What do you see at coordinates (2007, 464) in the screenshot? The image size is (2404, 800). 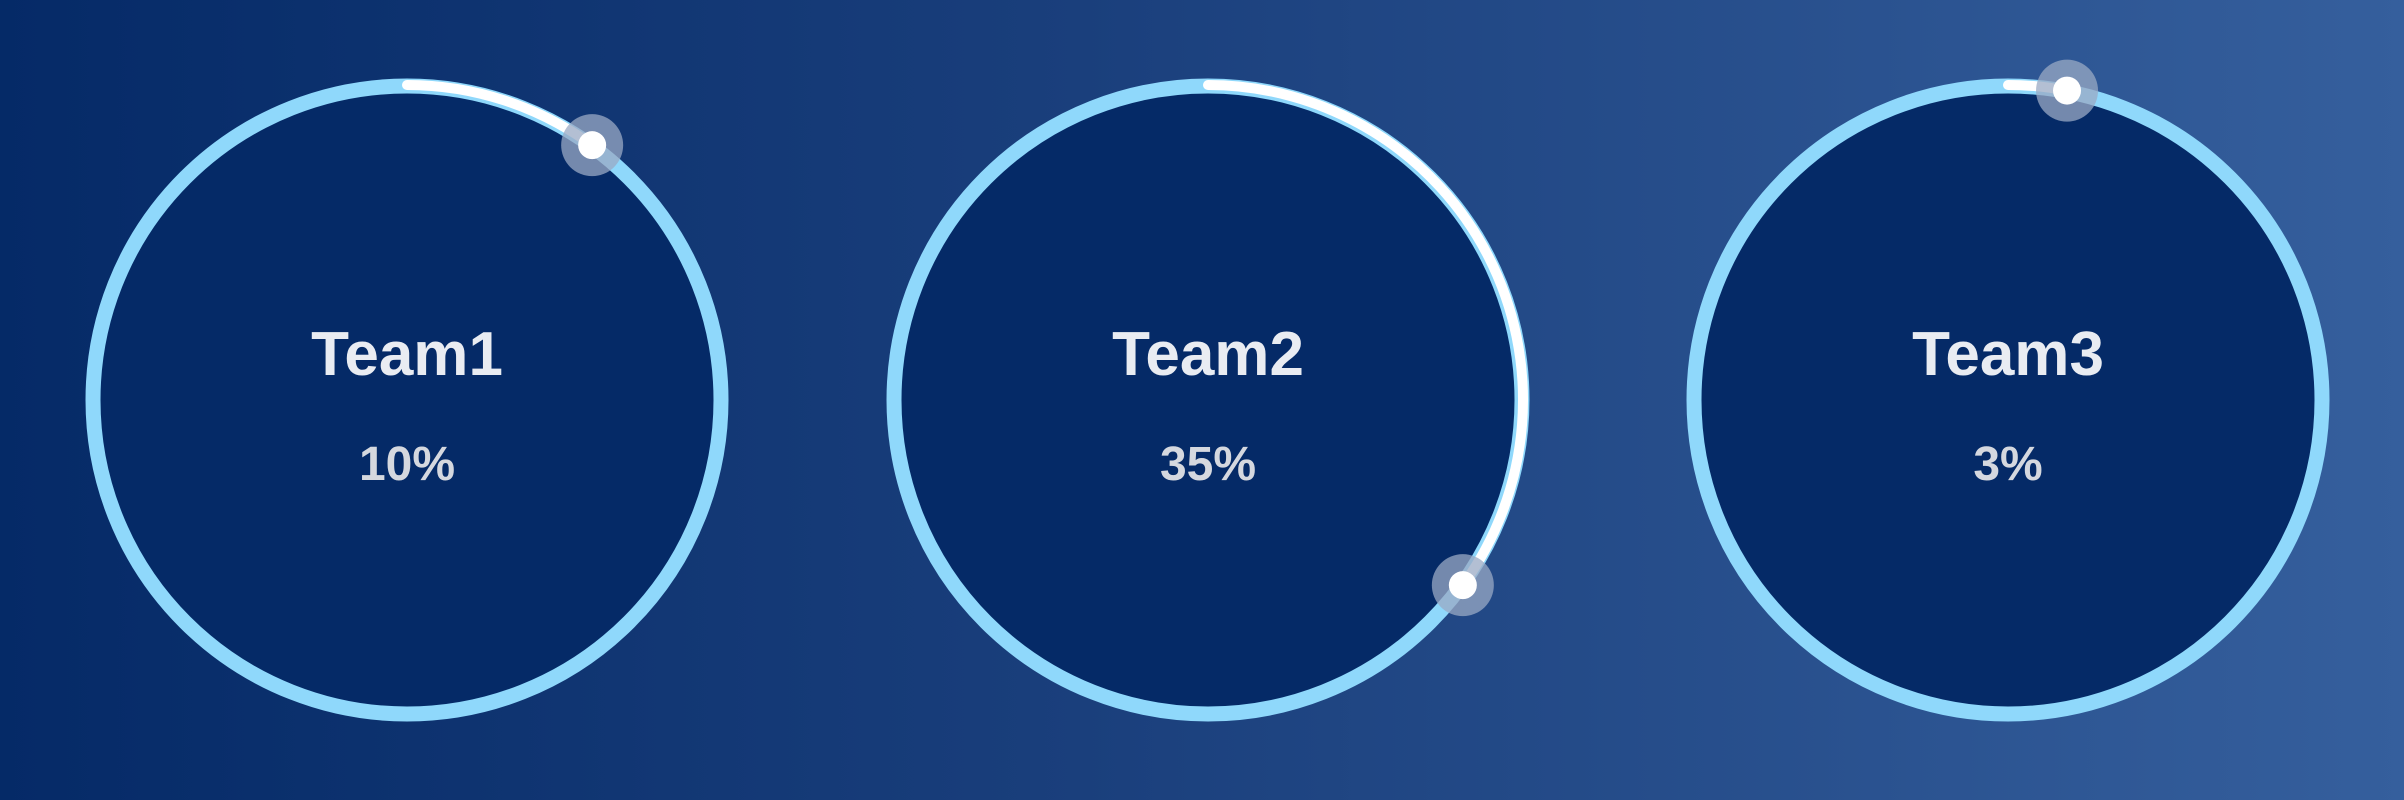 I see `team-value: 3%` at bounding box center [2007, 464].